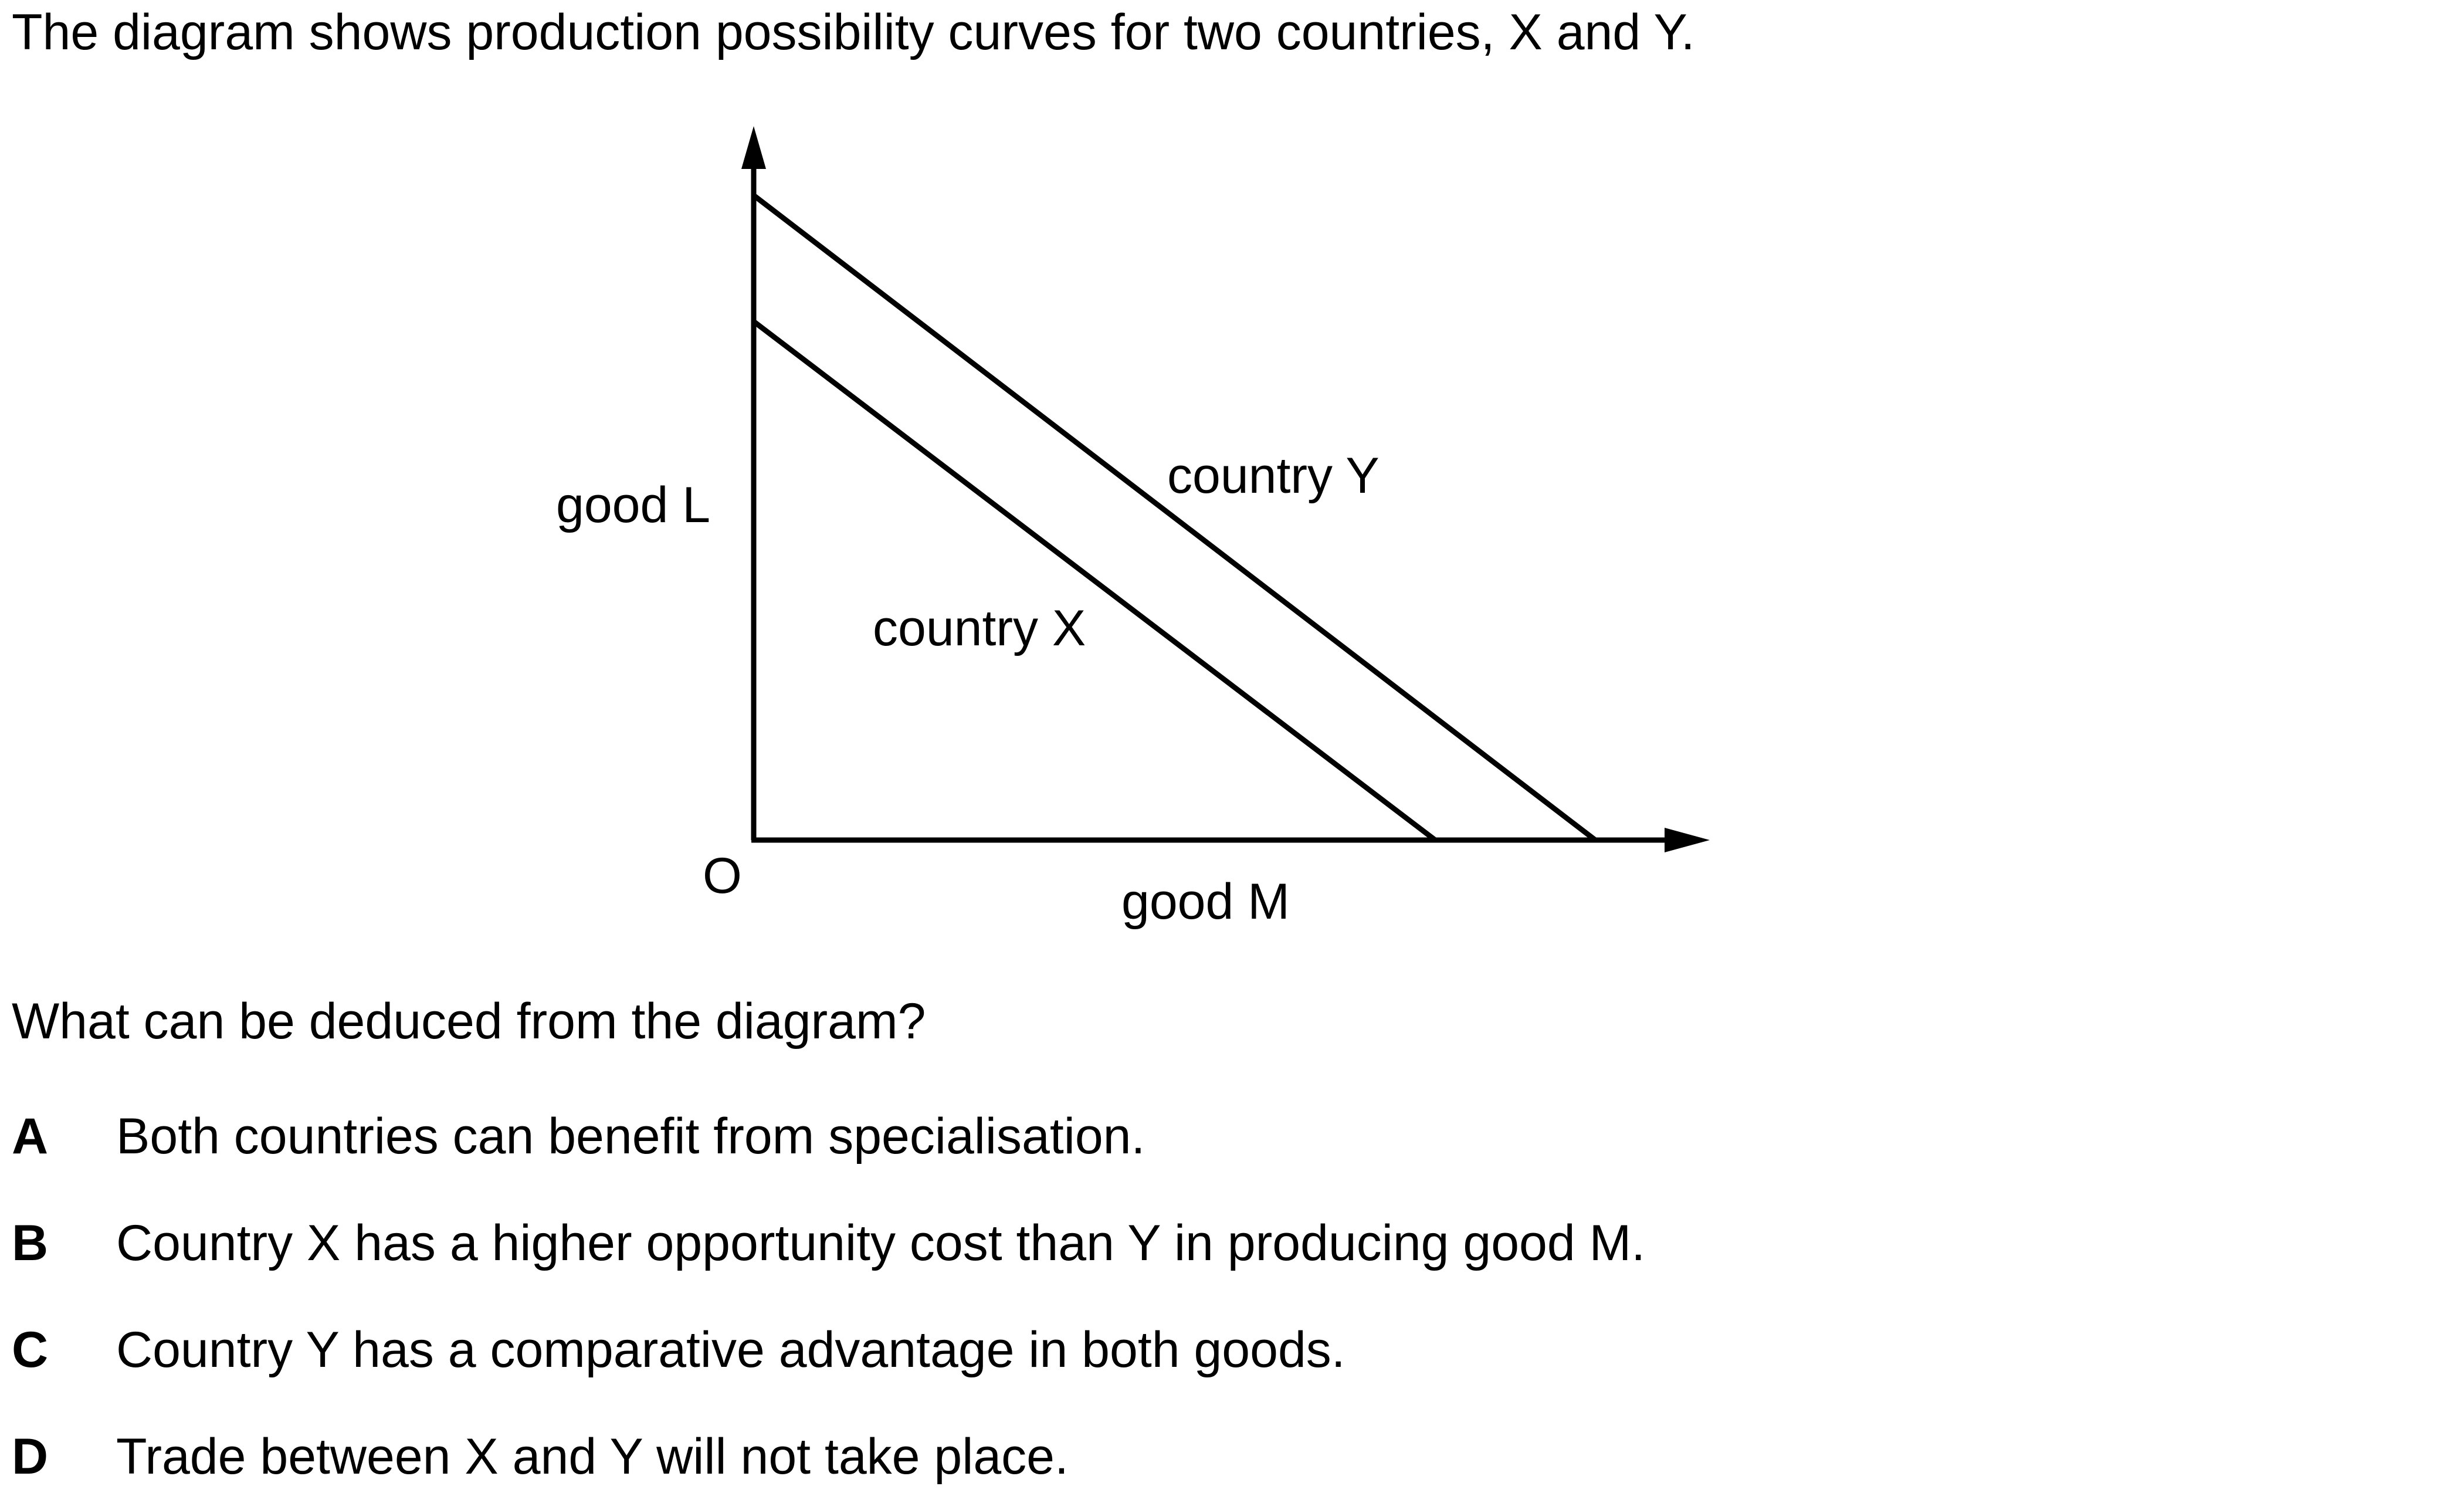  Describe the element at coordinates (1094, 580) in the screenshot. I see `curve-country-x` at that location.